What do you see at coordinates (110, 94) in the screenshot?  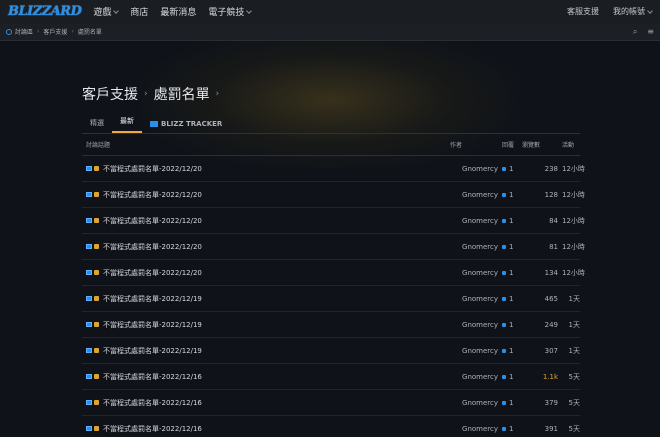 I see `title-parent: 客戶支援` at bounding box center [110, 94].